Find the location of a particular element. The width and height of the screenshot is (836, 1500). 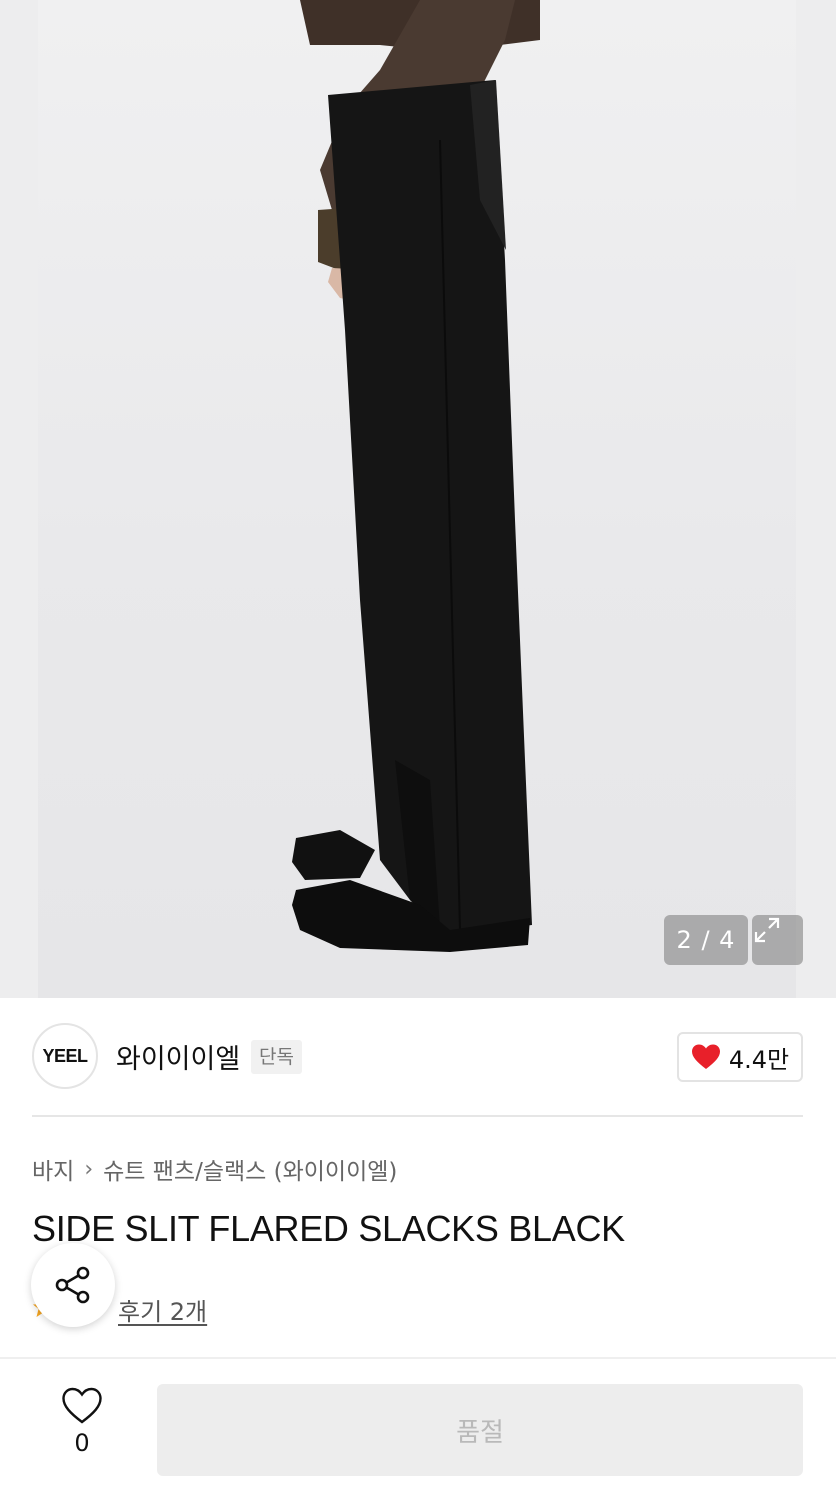

breadcrumb-category: 바지 is located at coordinates (53, 1169).